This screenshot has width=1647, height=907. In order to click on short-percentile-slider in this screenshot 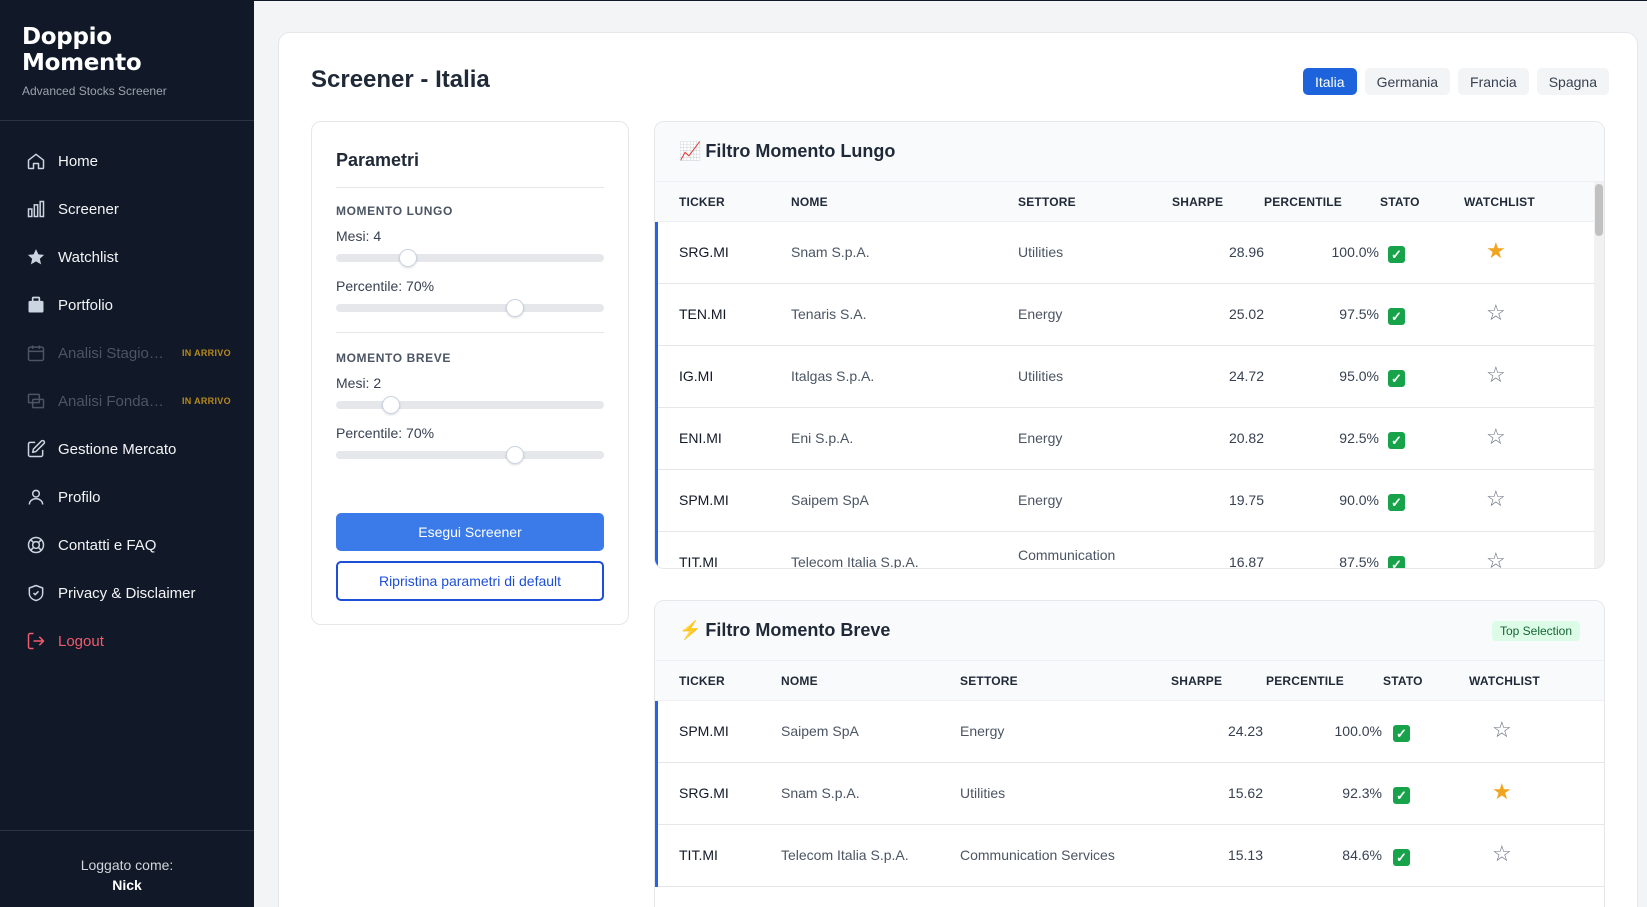, I will do `click(470, 455)`.